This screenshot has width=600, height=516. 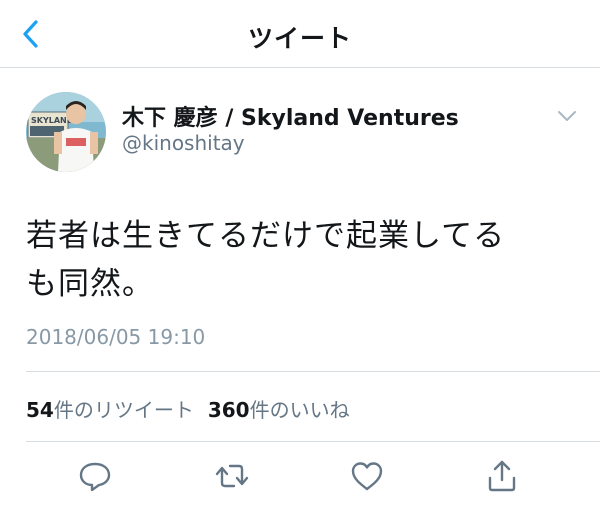 I want to click on retweet-button, so click(x=232, y=476).